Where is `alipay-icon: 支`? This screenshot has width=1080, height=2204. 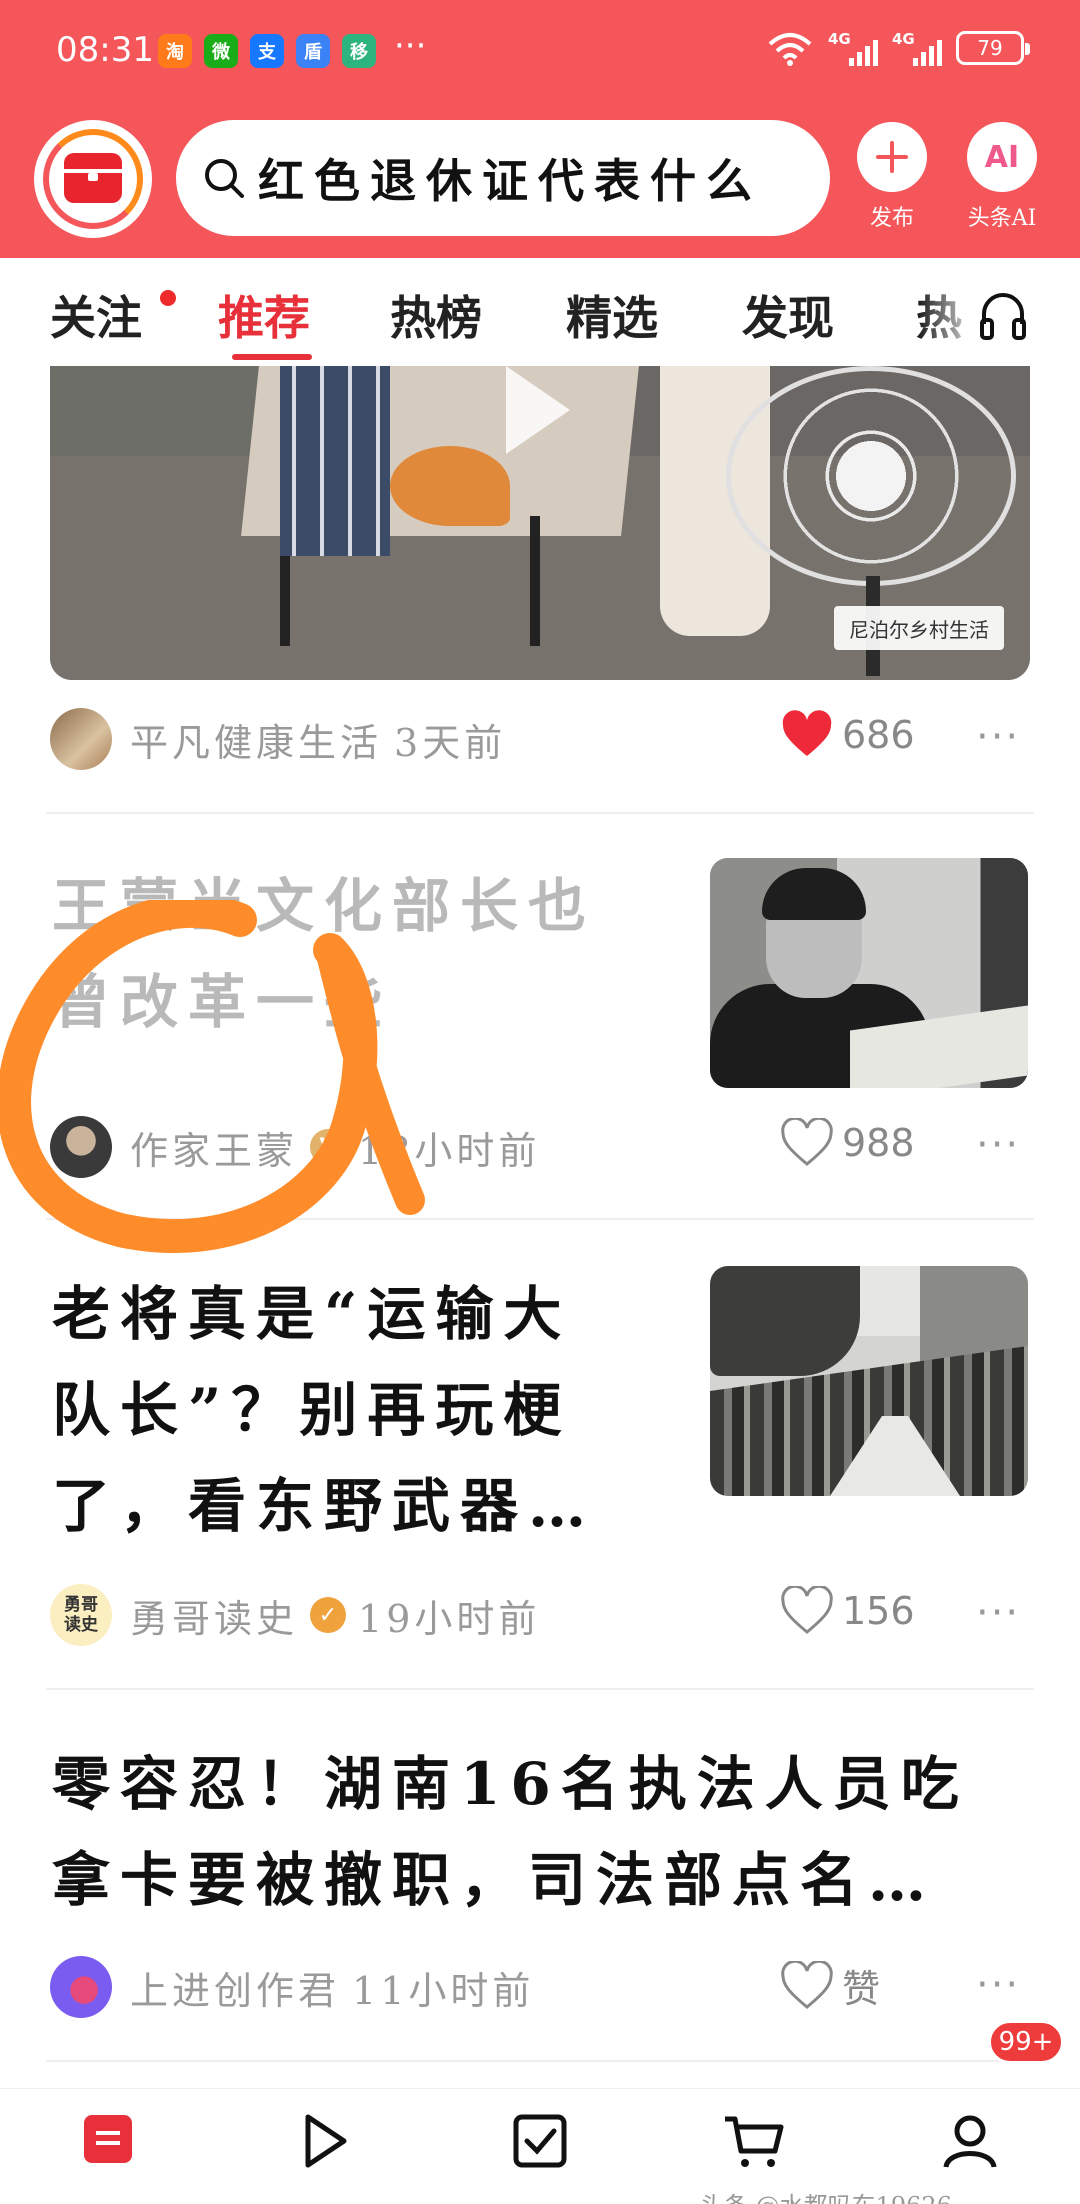
alipay-icon: 支 is located at coordinates (267, 51).